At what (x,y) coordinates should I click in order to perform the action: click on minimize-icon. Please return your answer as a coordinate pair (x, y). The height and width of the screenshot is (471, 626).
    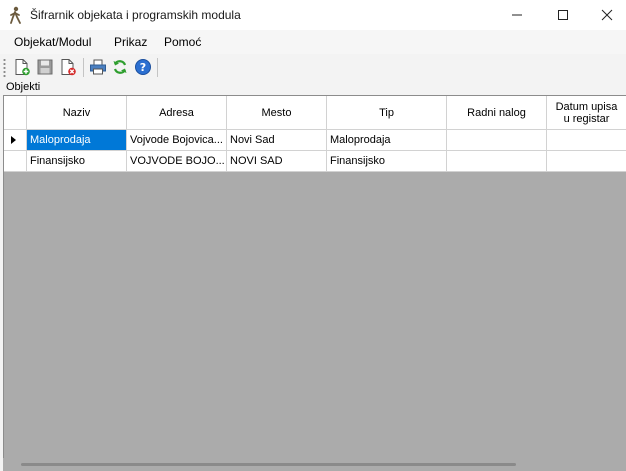
    Looking at the image, I should click on (517, 15).